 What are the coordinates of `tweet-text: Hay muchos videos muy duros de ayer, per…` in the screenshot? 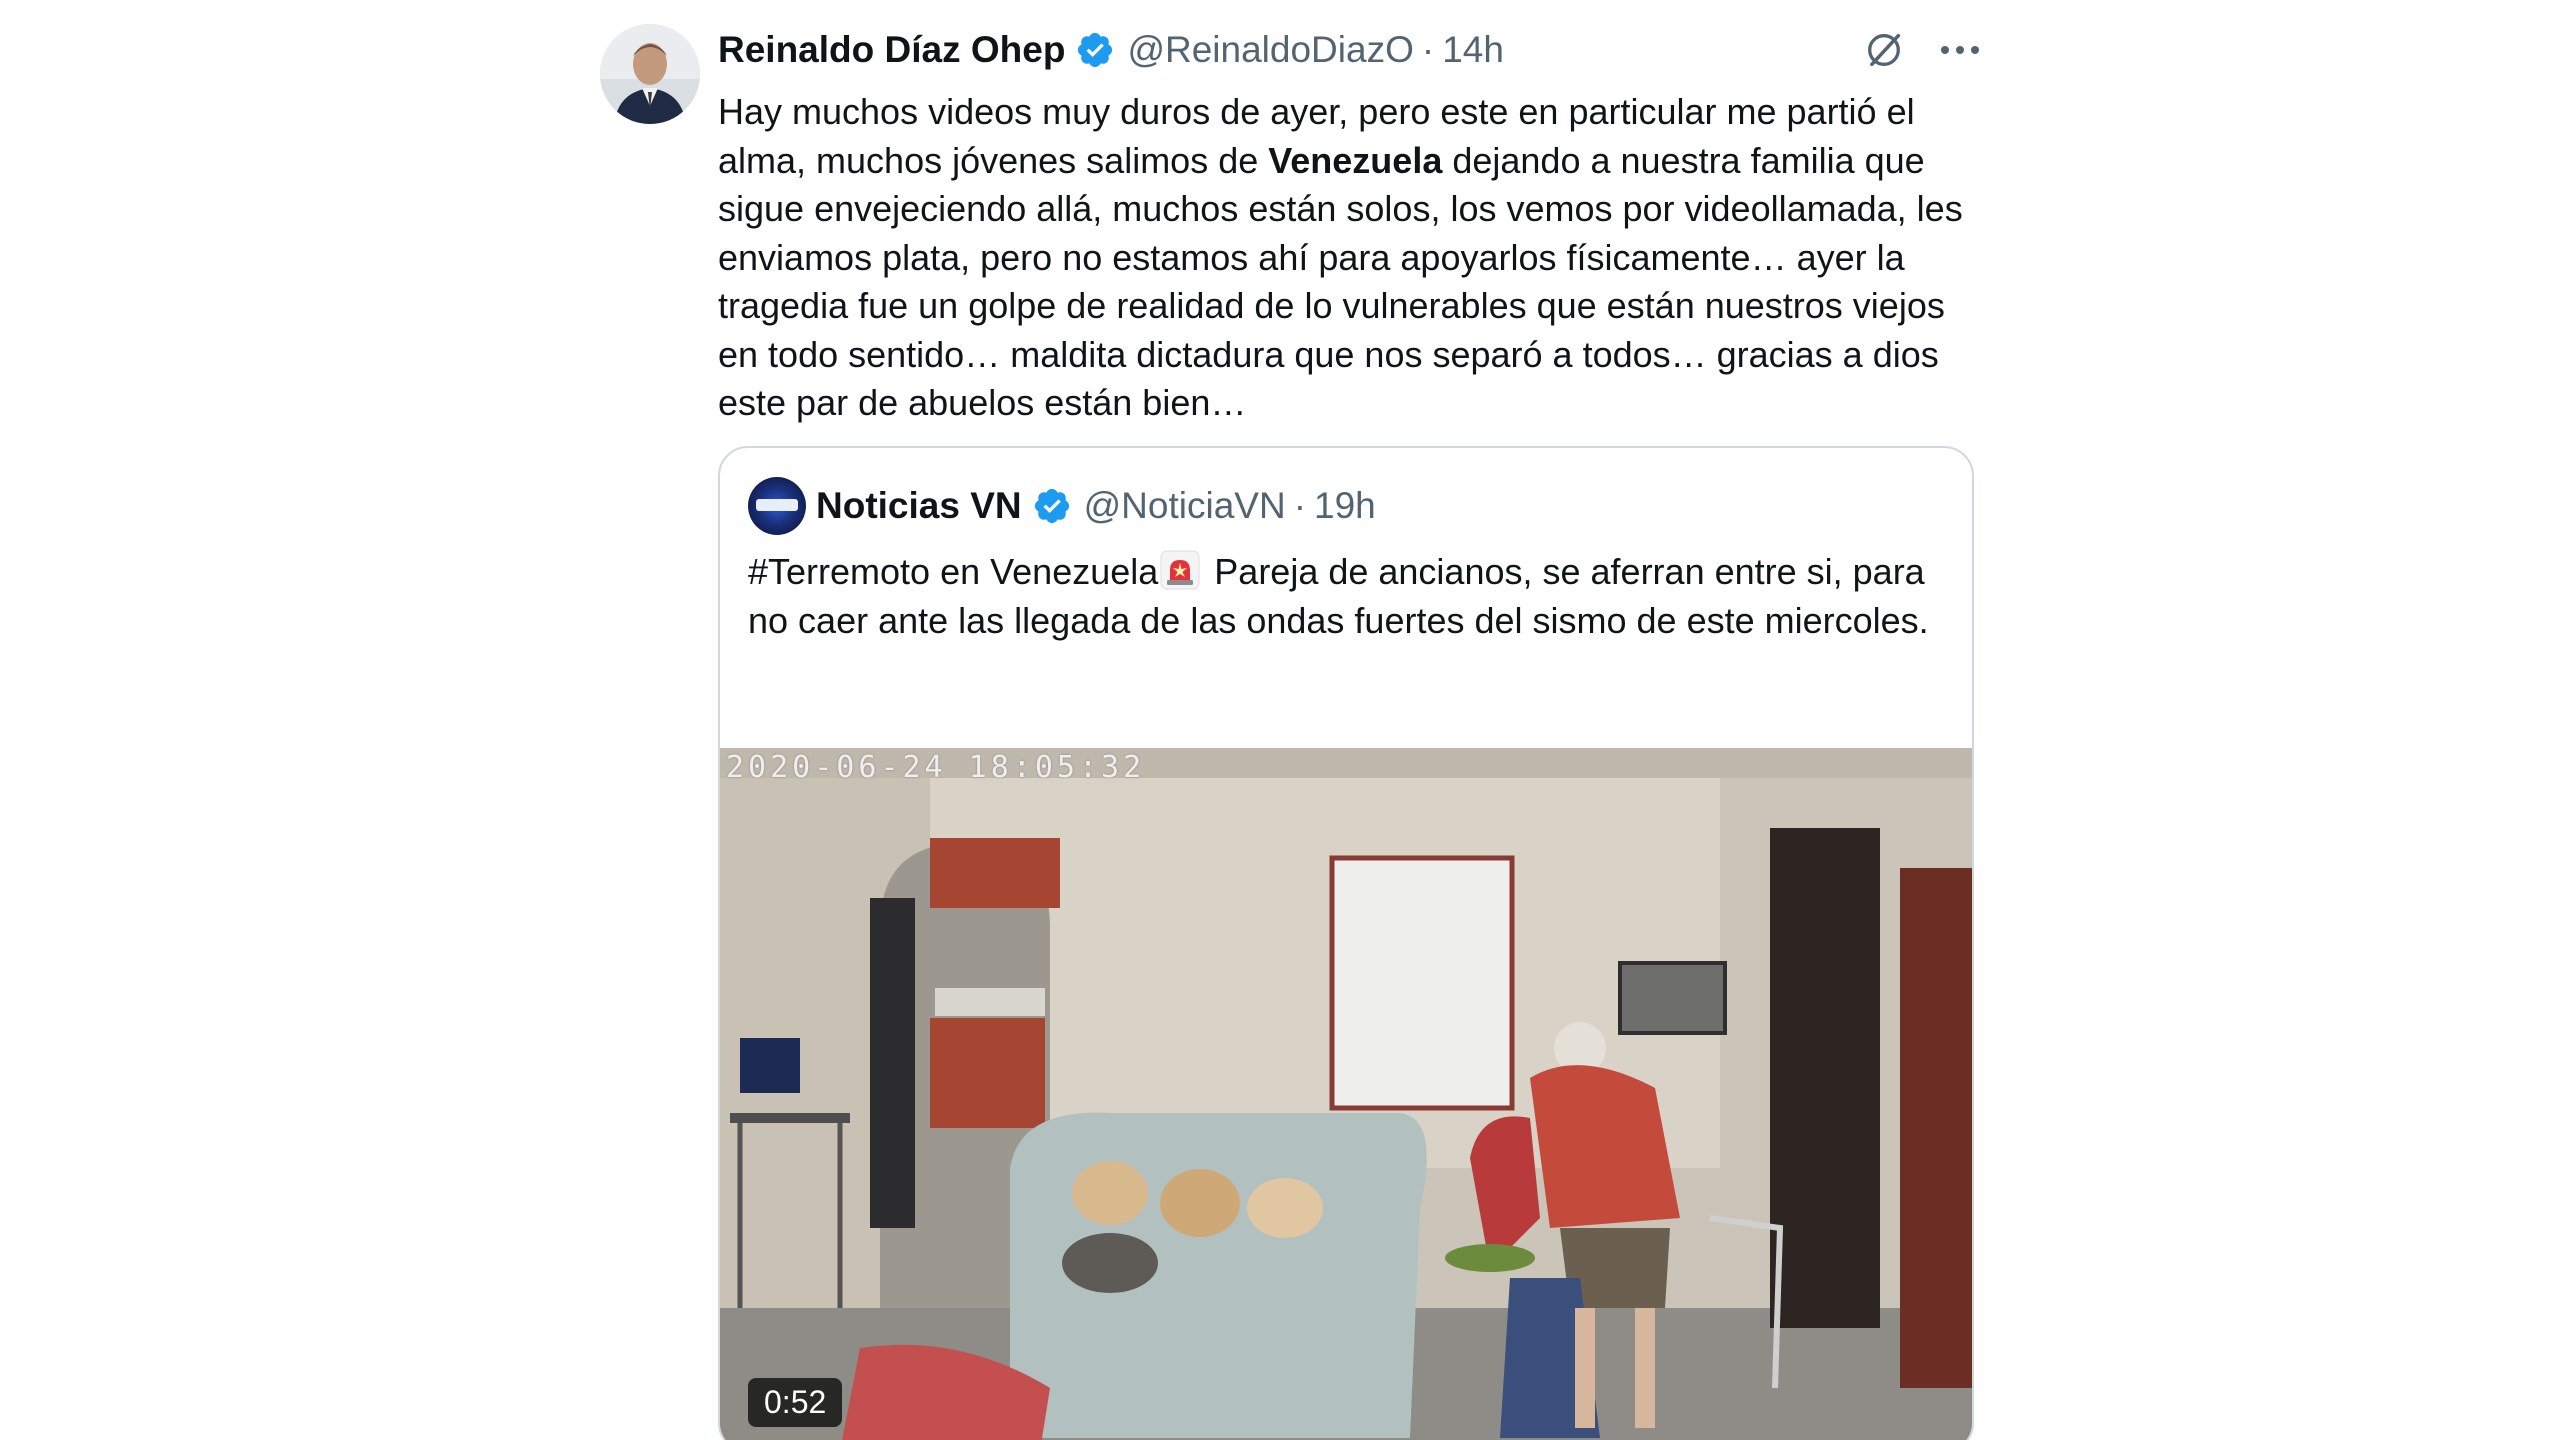 It's located at (1349, 258).